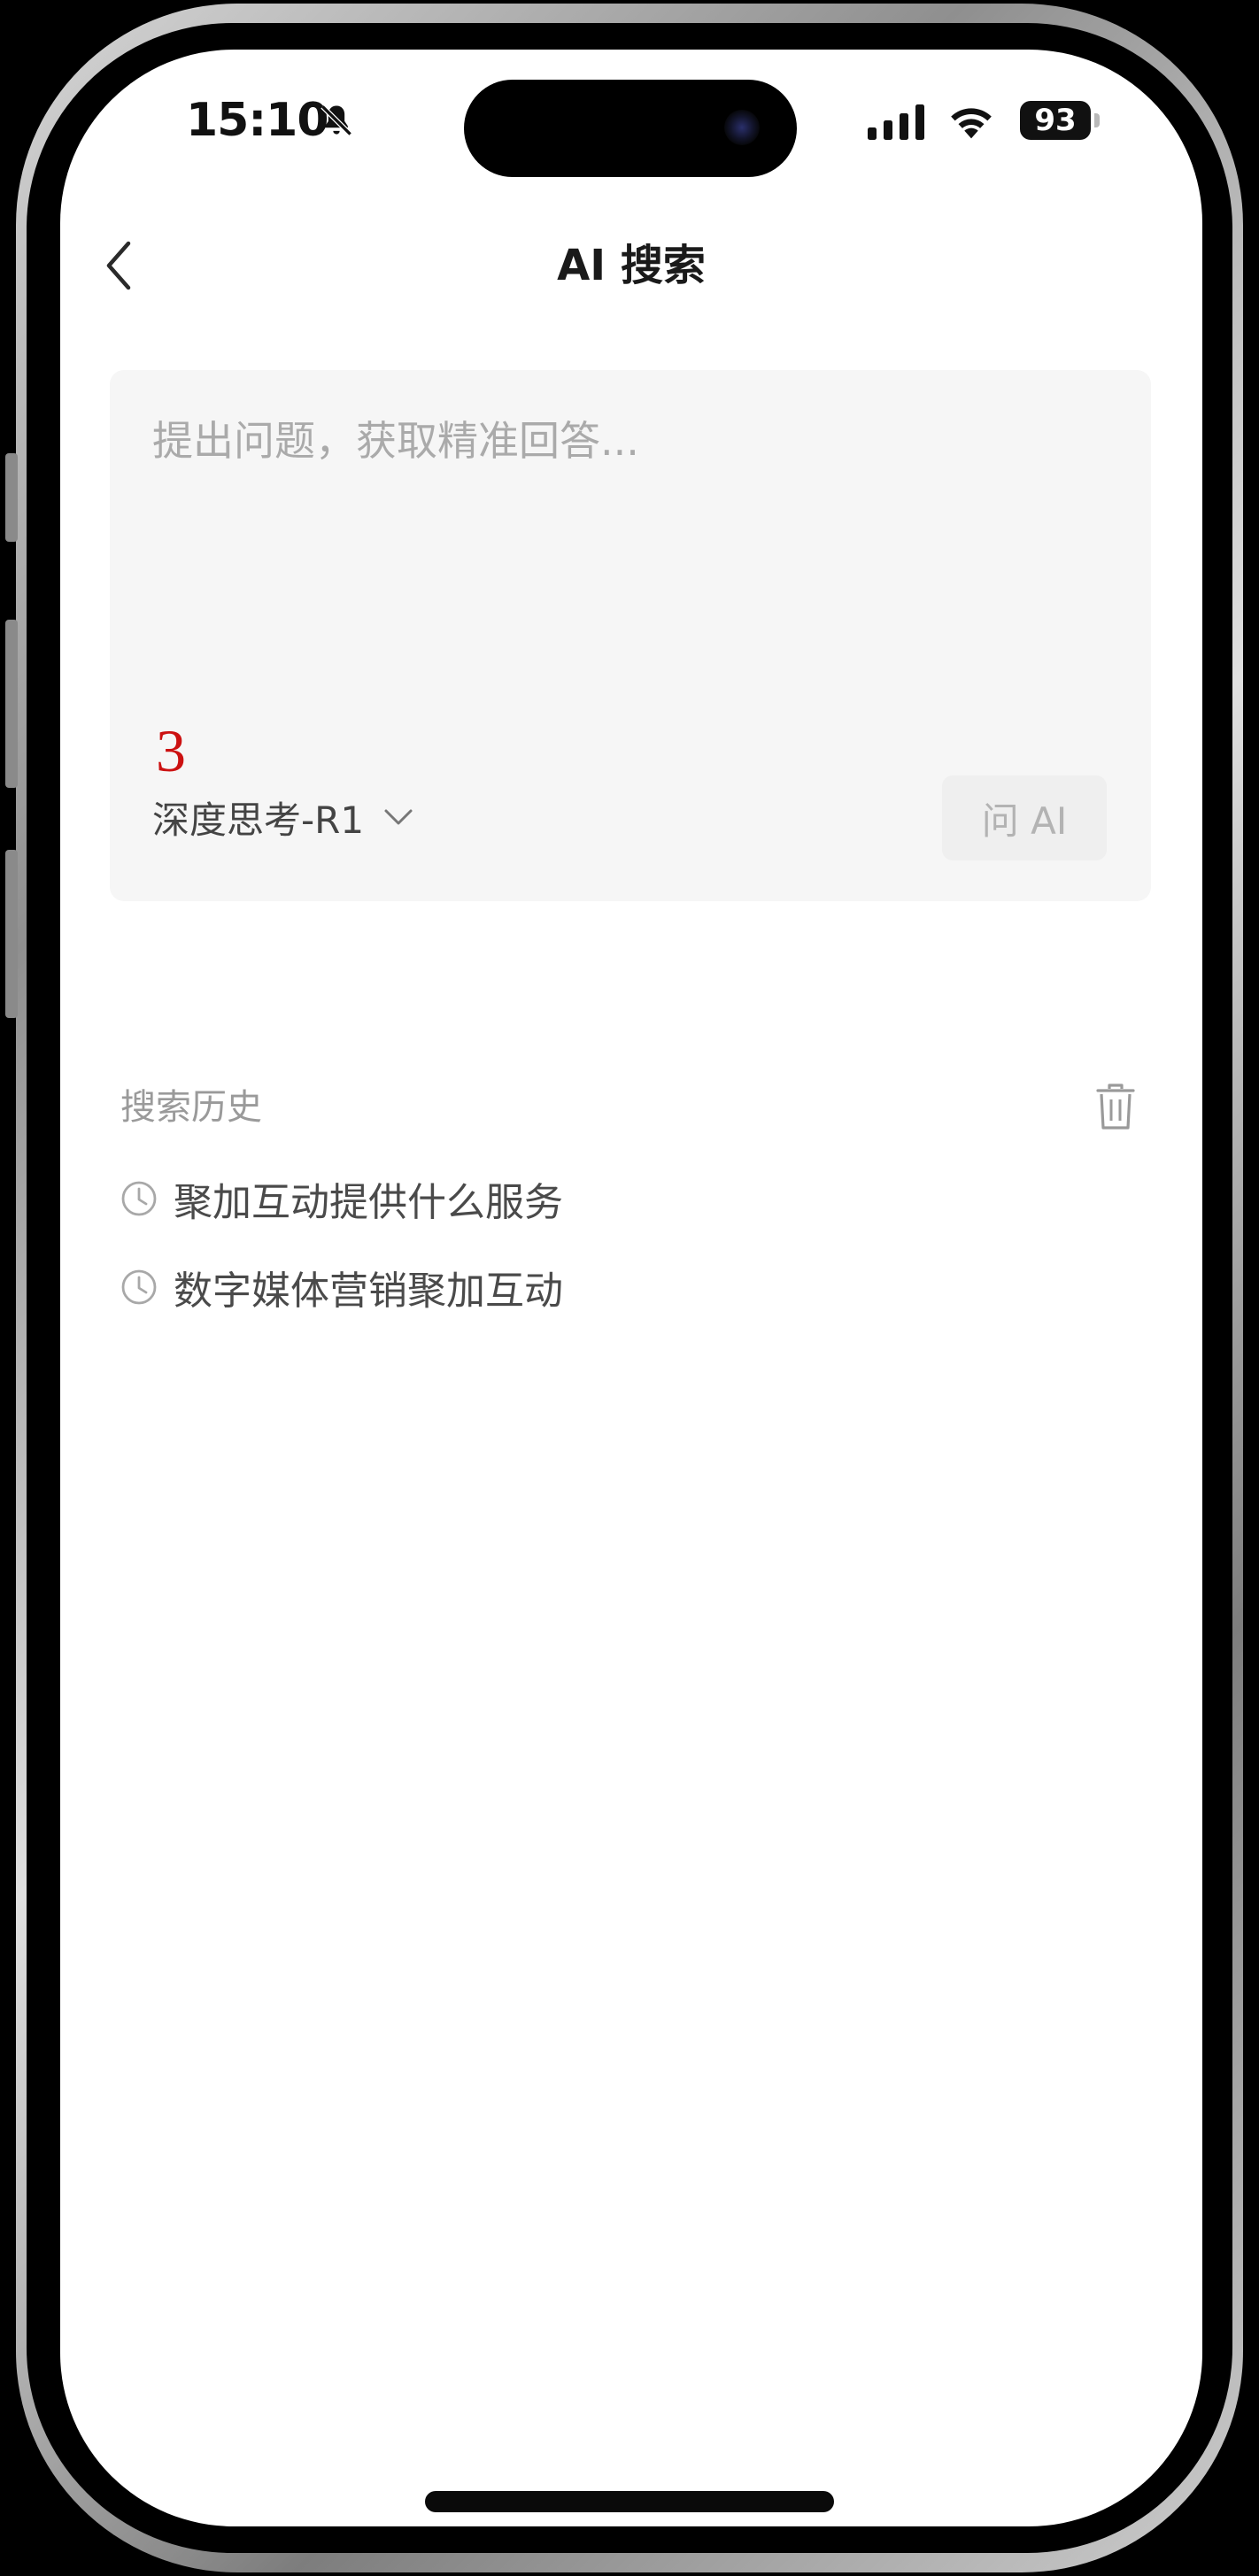 The width and height of the screenshot is (1259, 2576). I want to click on ask-ai-button: 问 AI, so click(1024, 817).